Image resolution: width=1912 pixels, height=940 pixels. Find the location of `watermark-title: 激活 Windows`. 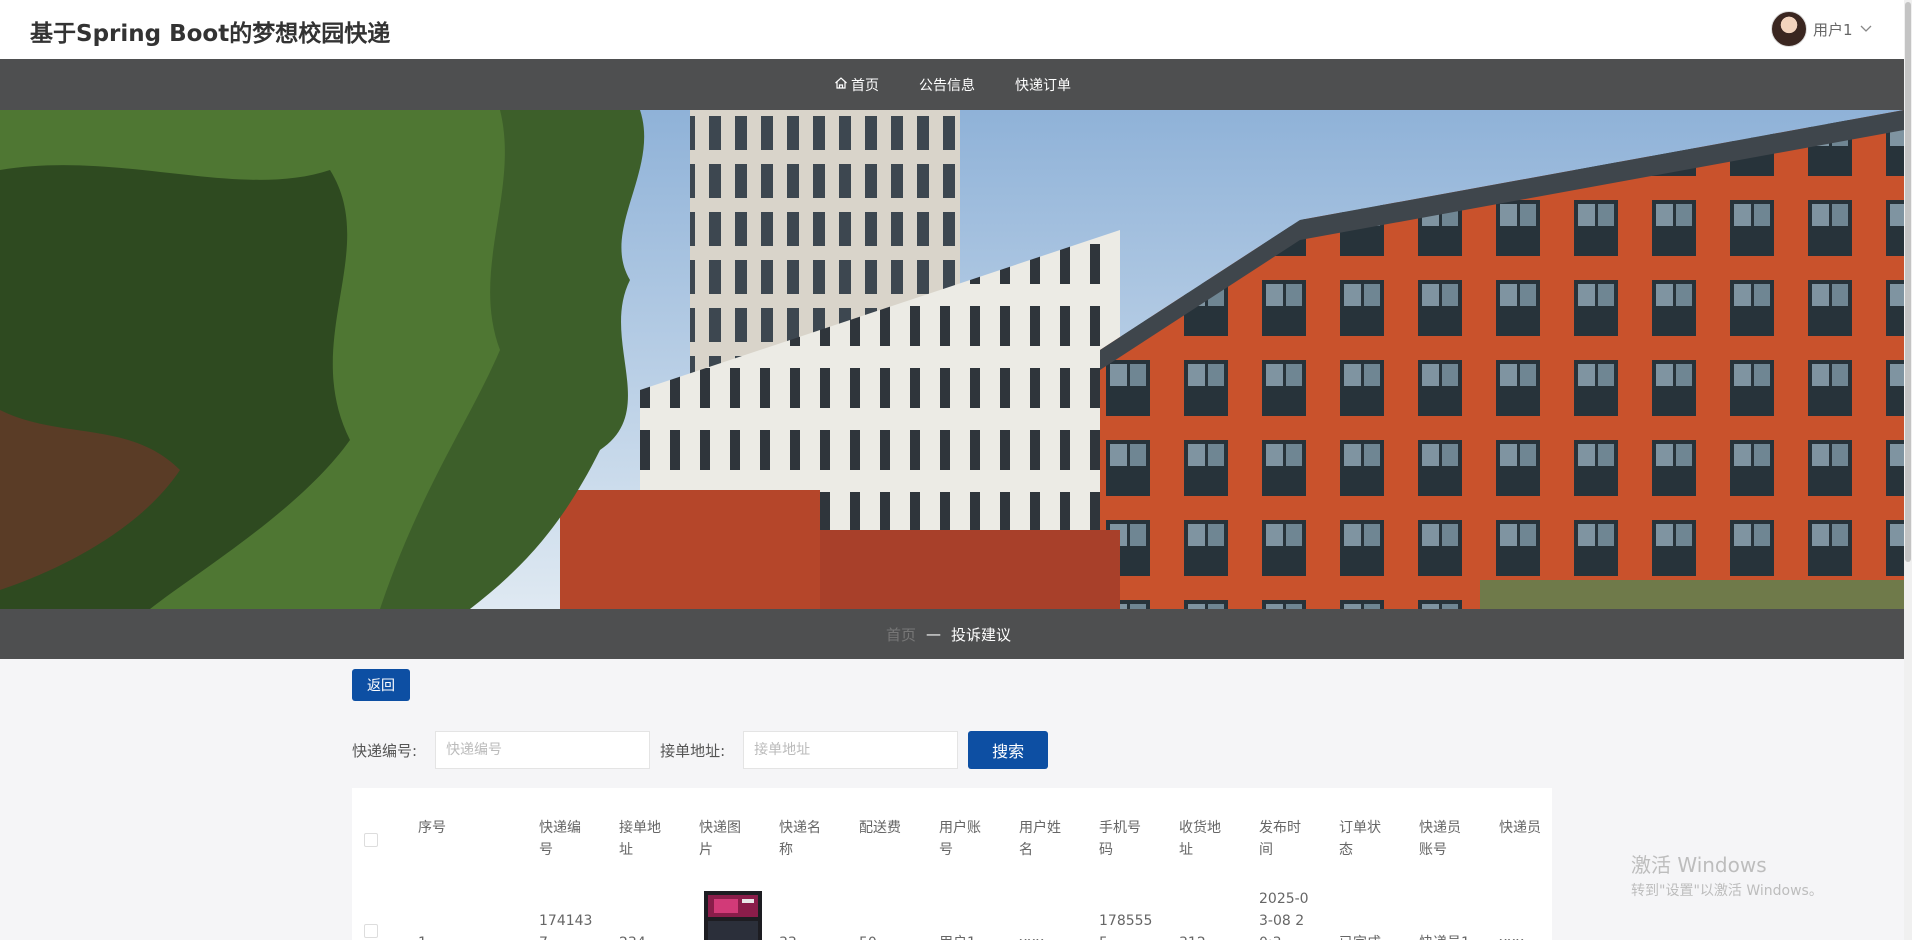

watermark-title: 激活 Windows is located at coordinates (1699, 865).